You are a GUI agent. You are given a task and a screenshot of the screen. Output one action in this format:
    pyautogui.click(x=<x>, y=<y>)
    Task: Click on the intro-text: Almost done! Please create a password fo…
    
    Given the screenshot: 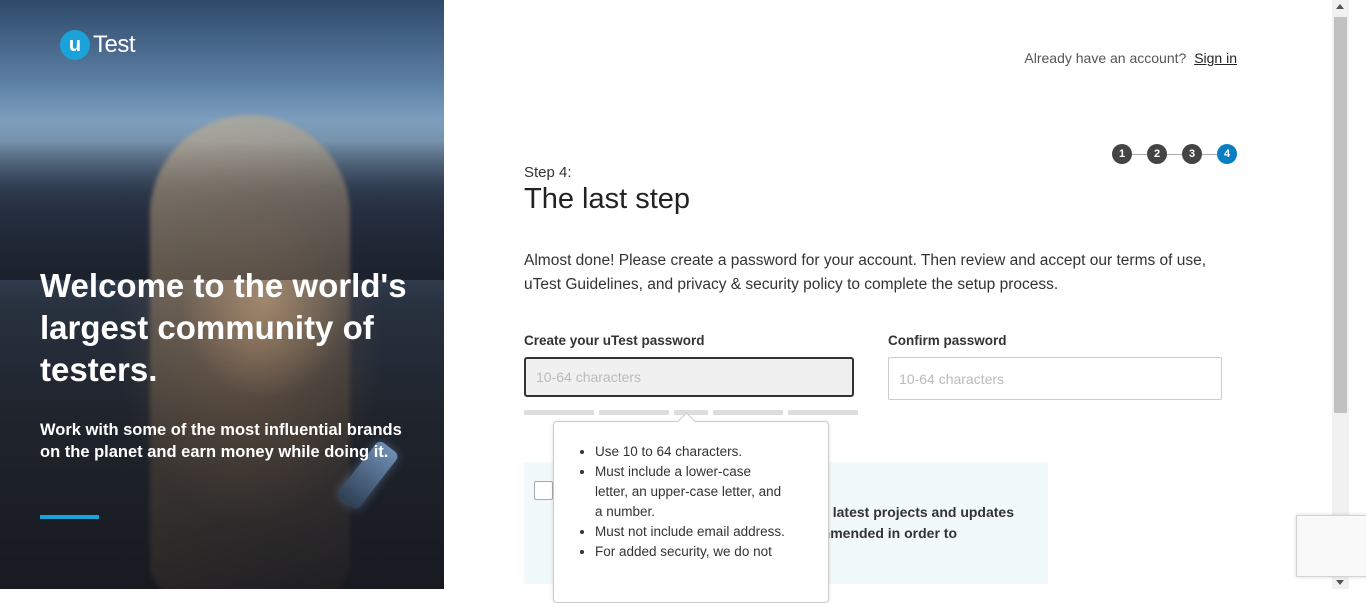 What is the action you would take?
    pyautogui.click(x=865, y=272)
    